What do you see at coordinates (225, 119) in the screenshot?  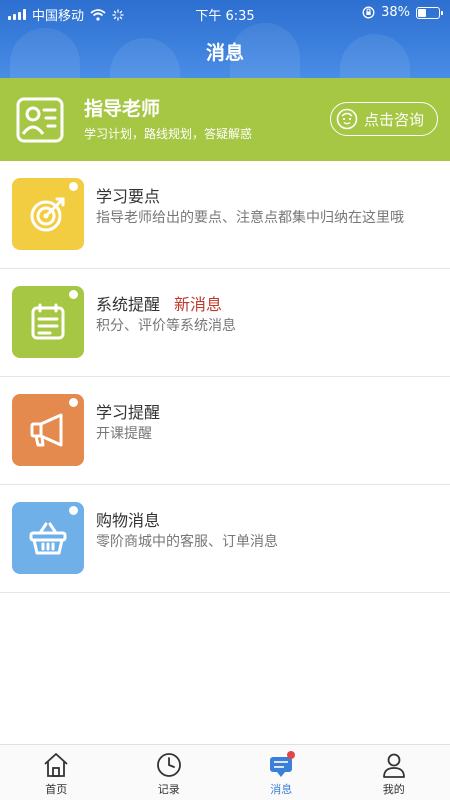 I see `teacher-banner: 指导老师 学习计划，路线规划，答疑解惑 点击咨询` at bounding box center [225, 119].